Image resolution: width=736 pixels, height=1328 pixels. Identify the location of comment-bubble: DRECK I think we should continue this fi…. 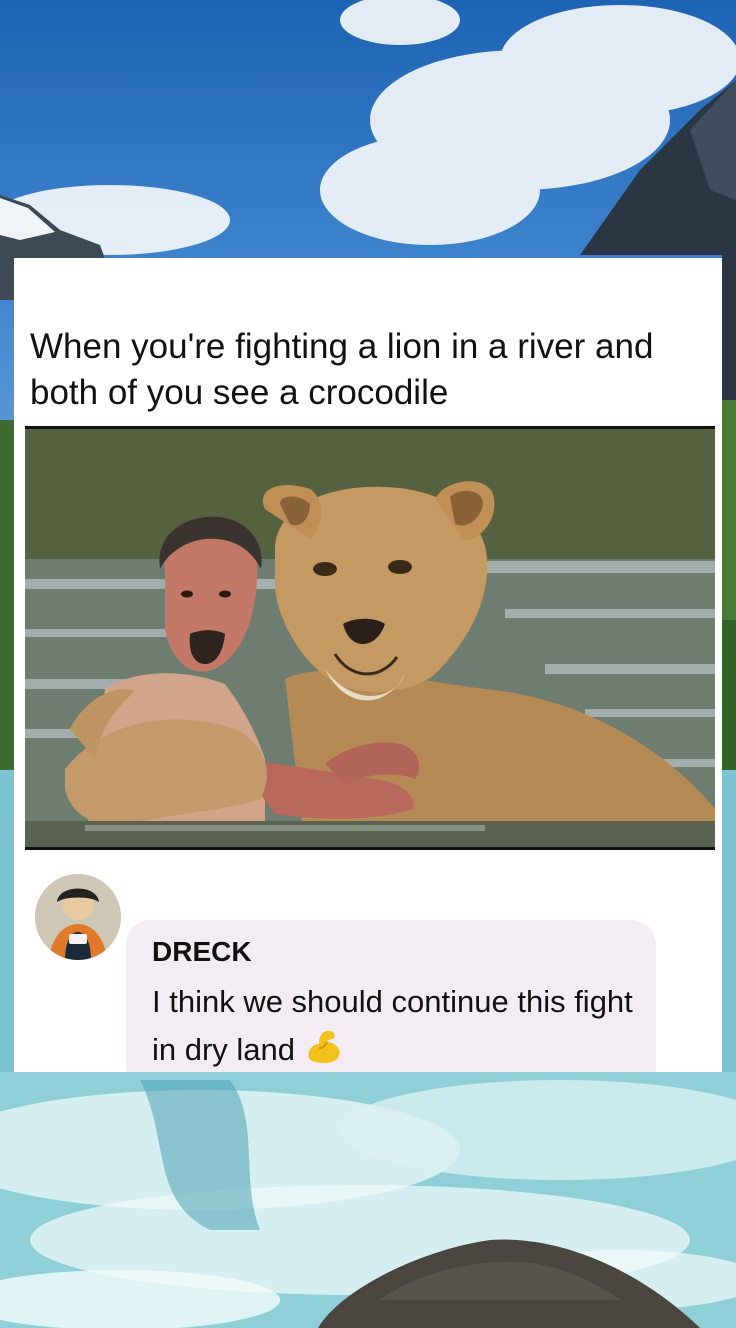
(391, 996).